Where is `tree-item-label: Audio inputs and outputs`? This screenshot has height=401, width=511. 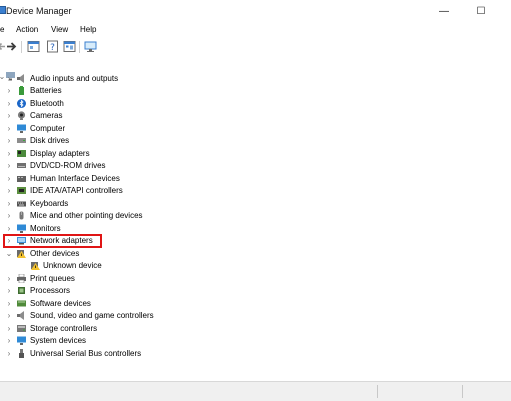
tree-item-label: Audio inputs and outputs is located at coordinates (74, 78).